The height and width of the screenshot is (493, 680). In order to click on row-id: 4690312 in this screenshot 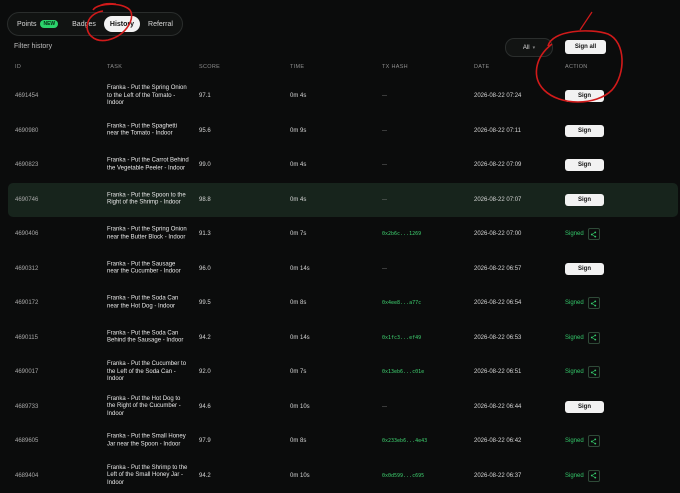, I will do `click(27, 268)`.